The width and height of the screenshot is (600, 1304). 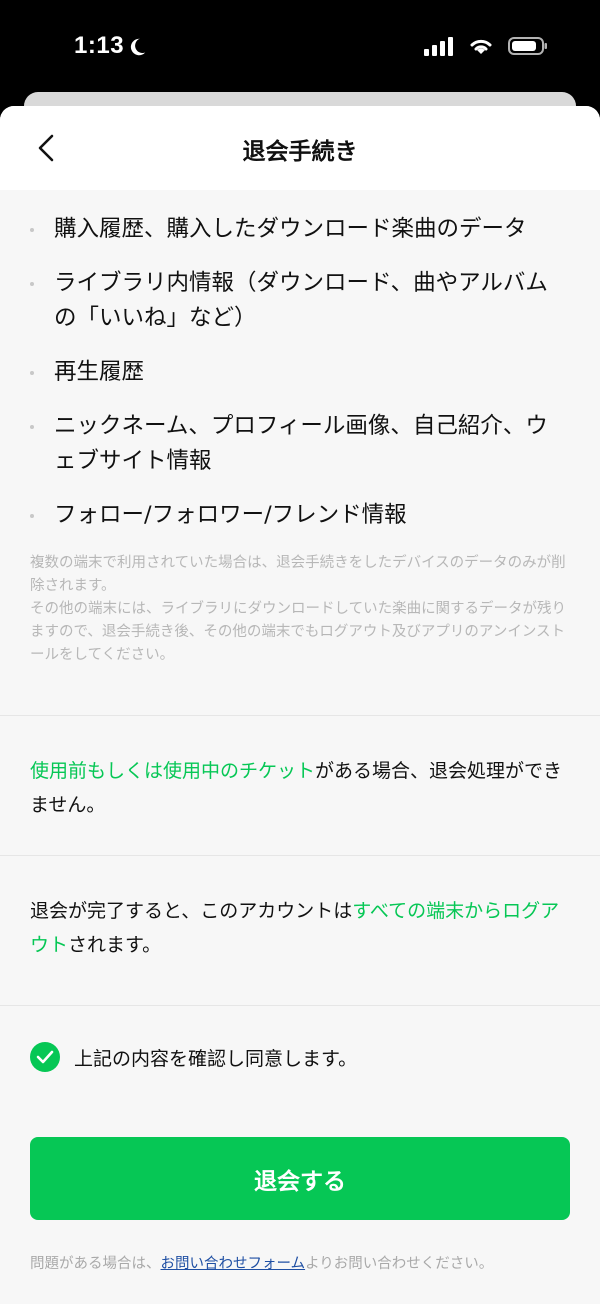 I want to click on list-item: ライブラリ内情報（ダウンロード、曲やアルバムの「いいね」など）, so click(x=300, y=301).